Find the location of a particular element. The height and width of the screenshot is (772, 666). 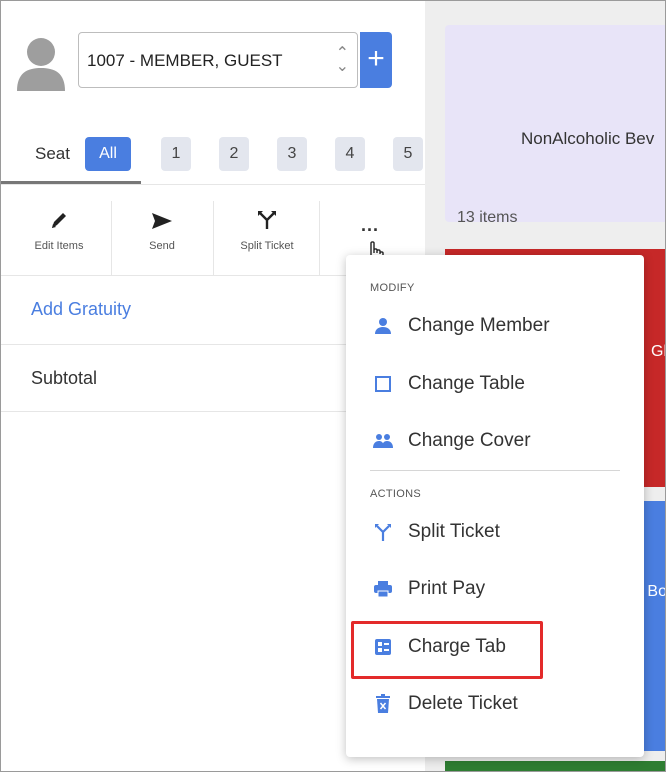

menu-item-label: Split Ticket is located at coordinates (454, 531).